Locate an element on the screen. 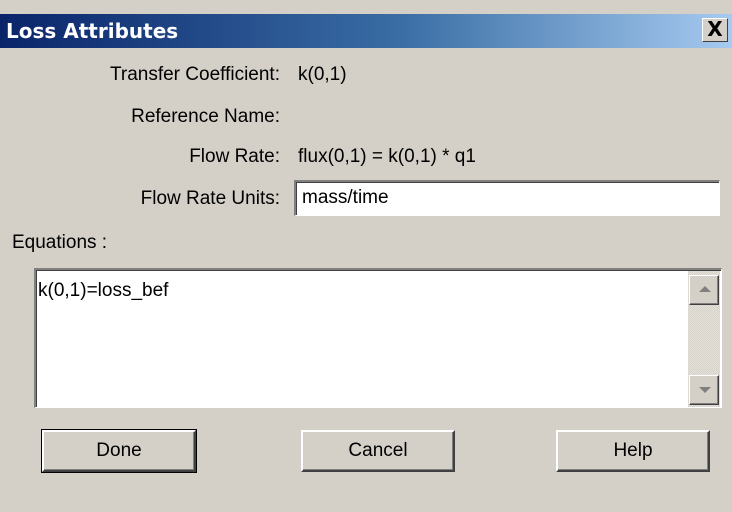  arrow-up-icon is located at coordinates (705, 289).